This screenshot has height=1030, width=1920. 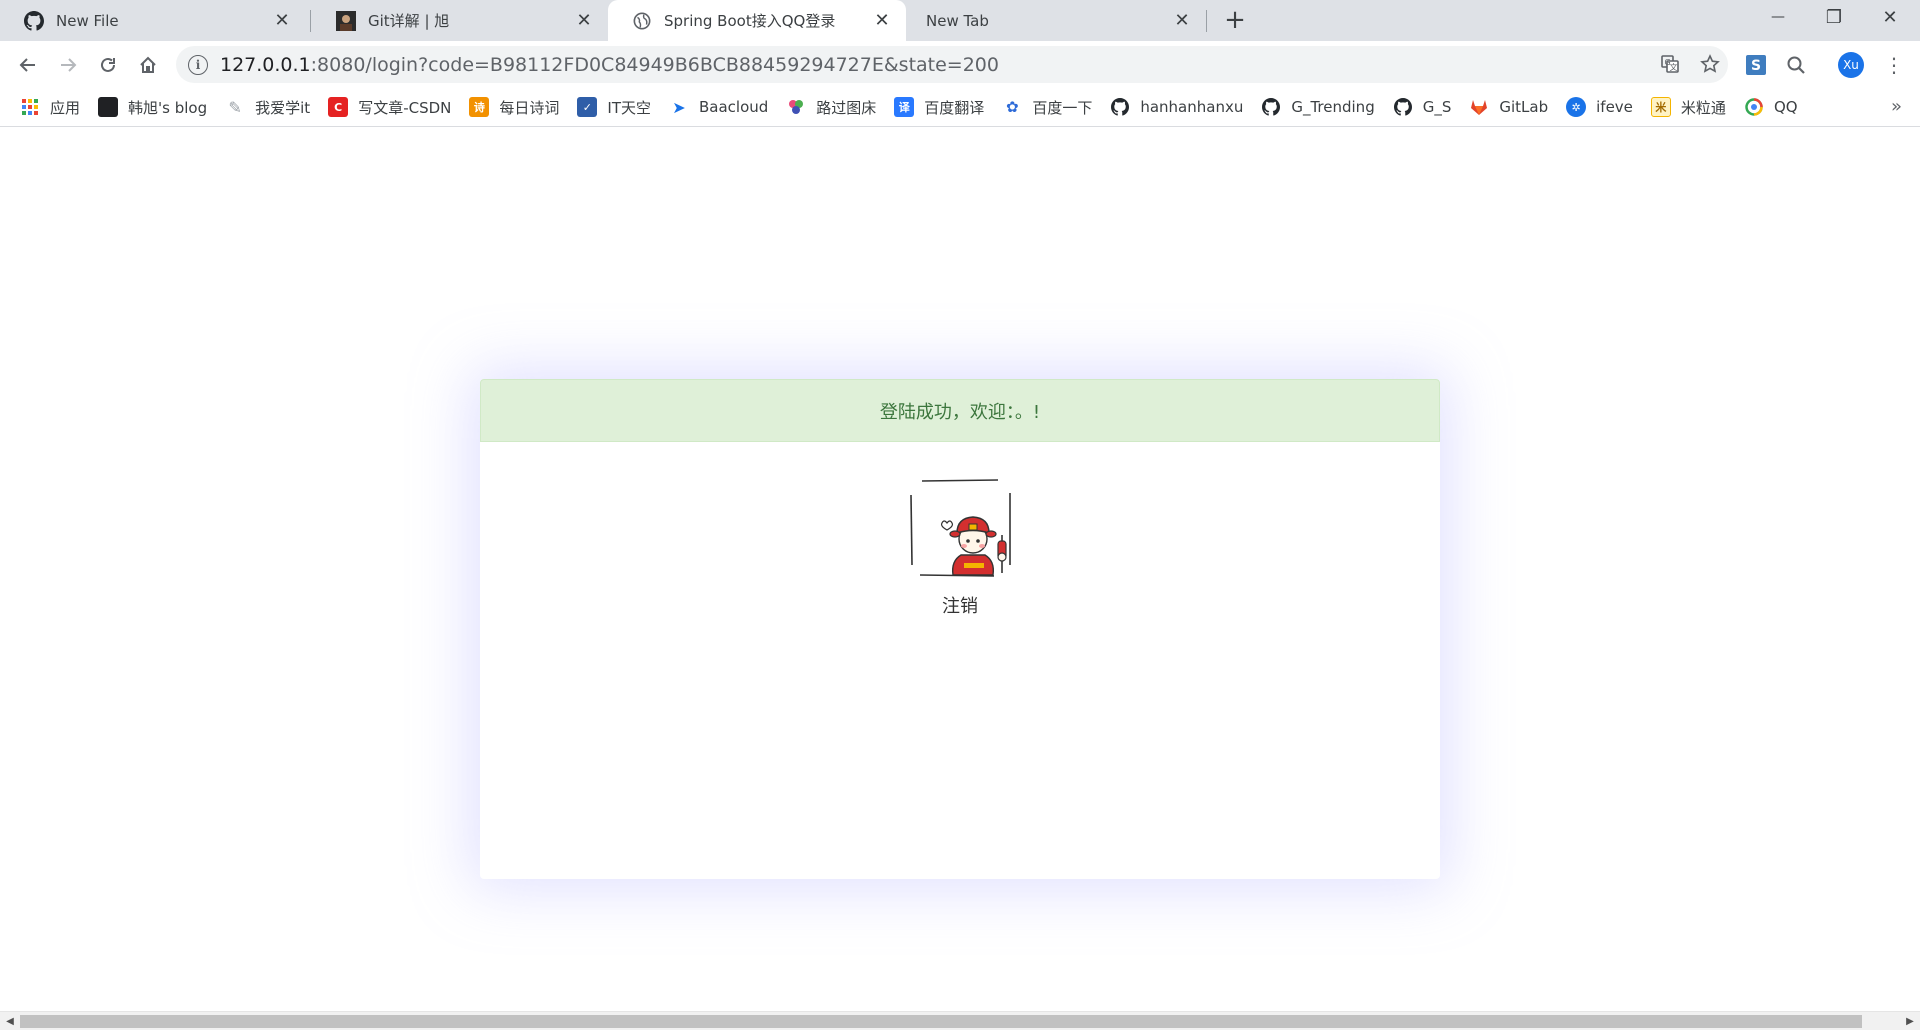 I want to click on bookmark-ifeve: ✲ ifeve, so click(x=1600, y=107).